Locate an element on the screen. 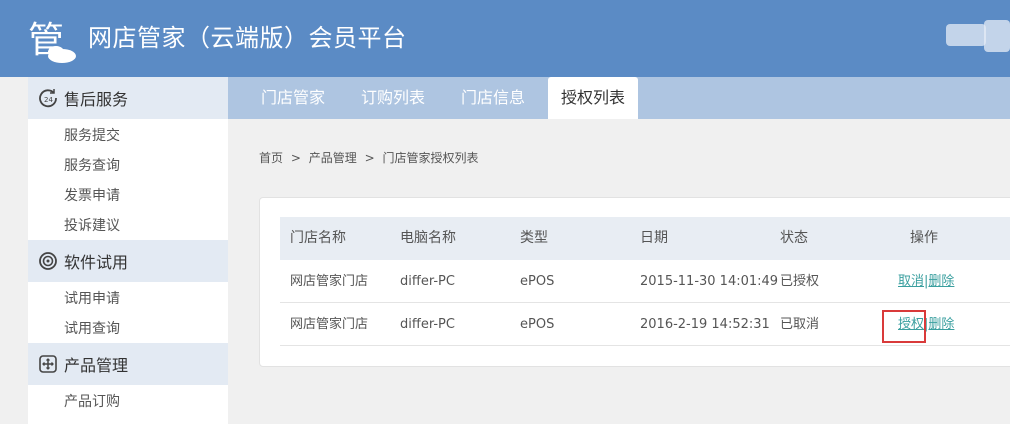  sidebar-item-complaint: 投诉建议 is located at coordinates (92, 226).